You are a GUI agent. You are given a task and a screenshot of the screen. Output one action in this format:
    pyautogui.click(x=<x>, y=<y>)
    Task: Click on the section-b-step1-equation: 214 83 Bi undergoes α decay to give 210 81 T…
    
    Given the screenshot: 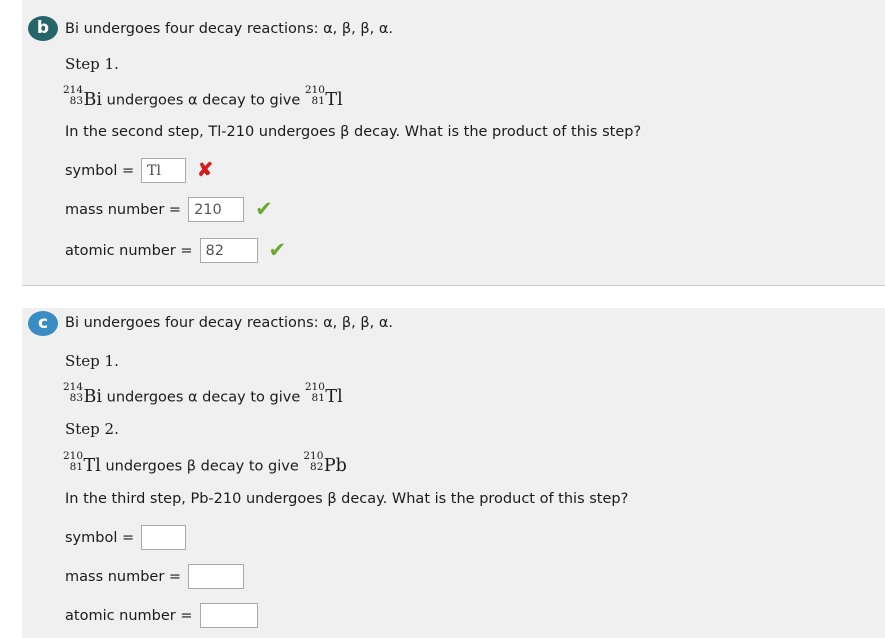 What is the action you would take?
    pyautogui.click(x=203, y=97)
    